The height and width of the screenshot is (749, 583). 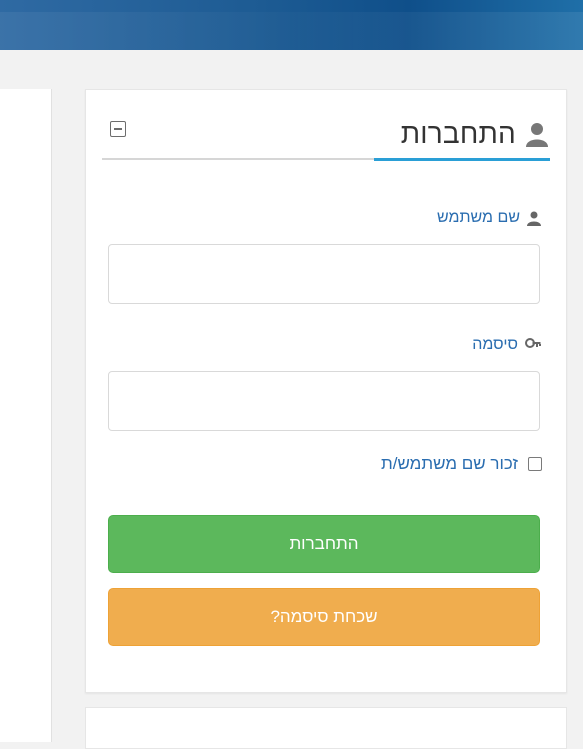 I want to click on password-input, so click(x=324, y=401).